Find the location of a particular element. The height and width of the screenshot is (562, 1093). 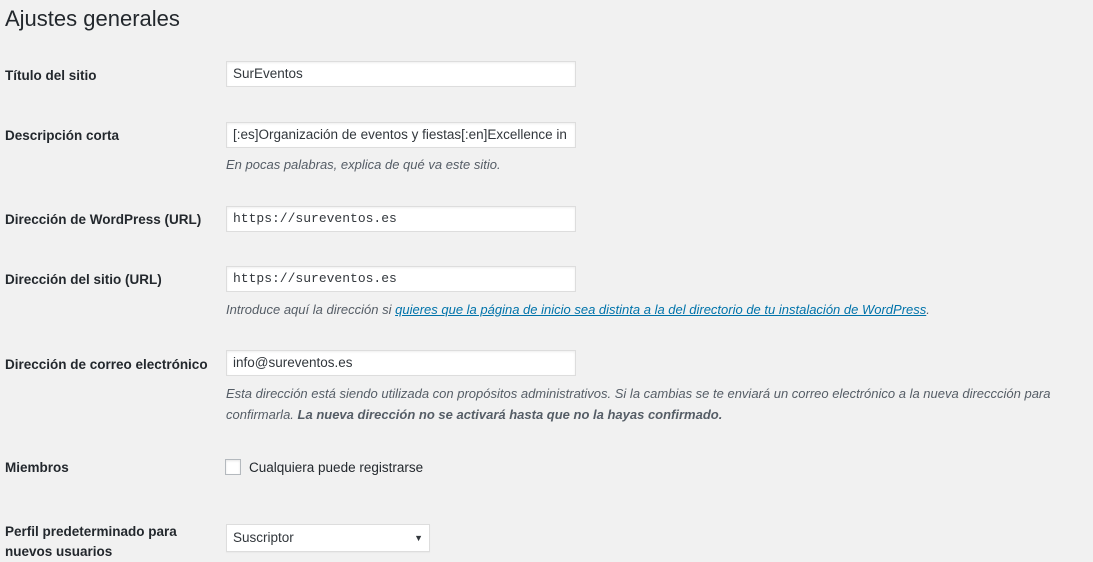

site-url-input: https://sureventos.es is located at coordinates (401, 279).